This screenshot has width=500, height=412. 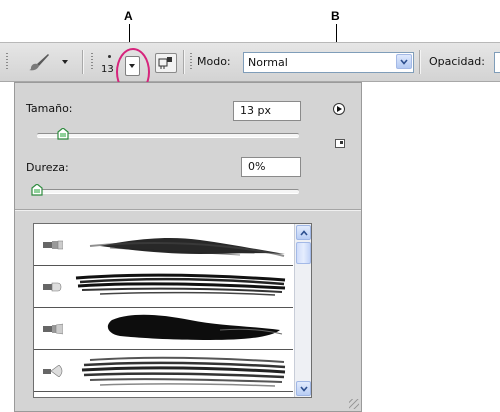 What do you see at coordinates (188, 210) in the screenshot?
I see `panel-divider` at bounding box center [188, 210].